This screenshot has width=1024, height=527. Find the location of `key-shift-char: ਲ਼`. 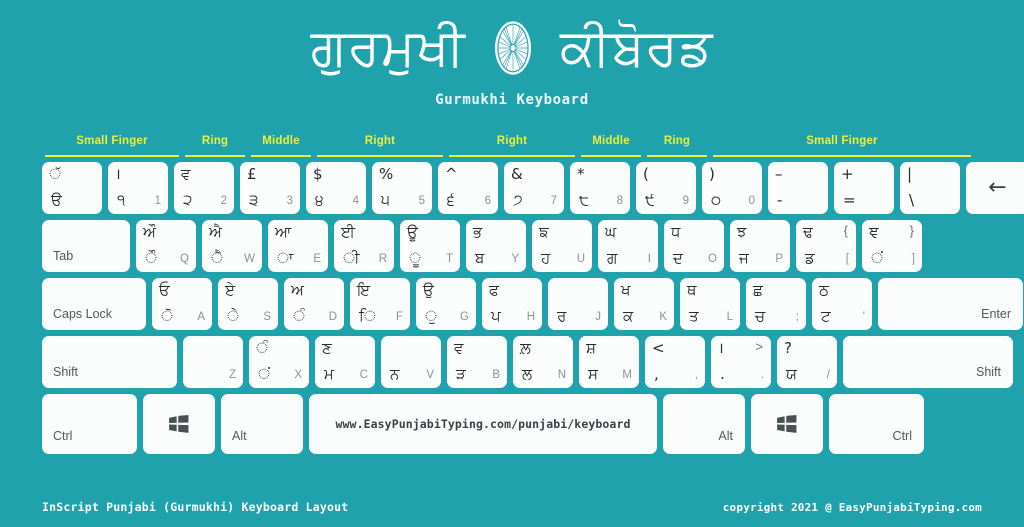

key-shift-char: ਲ਼ is located at coordinates (525, 348).